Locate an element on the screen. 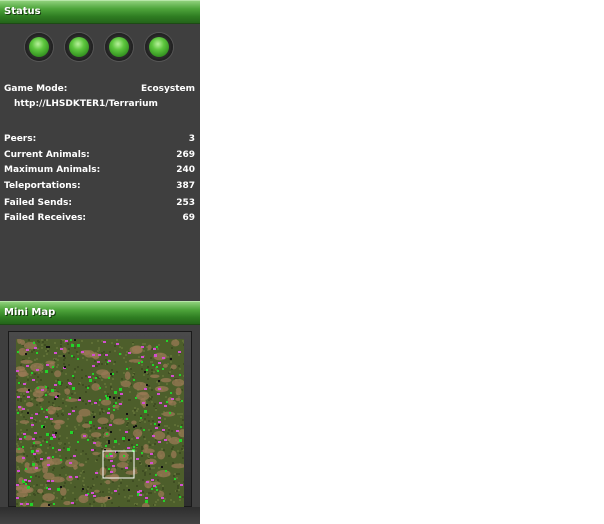 The height and width of the screenshot is (524, 604). minimap is located at coordinates (100, 423).